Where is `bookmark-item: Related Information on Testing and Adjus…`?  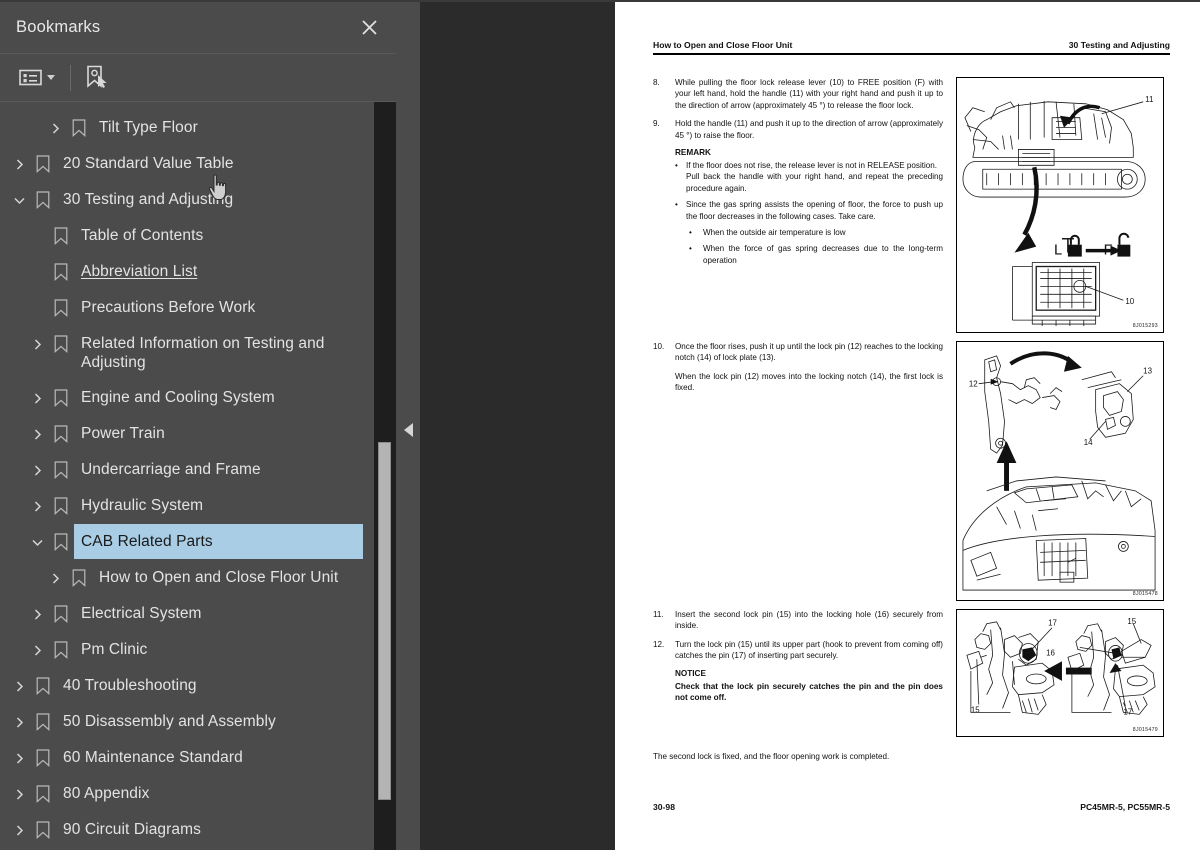
bookmark-item: Related Information on Testing and Adjus… is located at coordinates (198, 353).